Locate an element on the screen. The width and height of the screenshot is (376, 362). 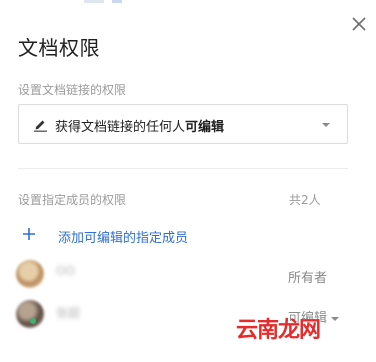
online-status-dot is located at coordinates (33, 321).